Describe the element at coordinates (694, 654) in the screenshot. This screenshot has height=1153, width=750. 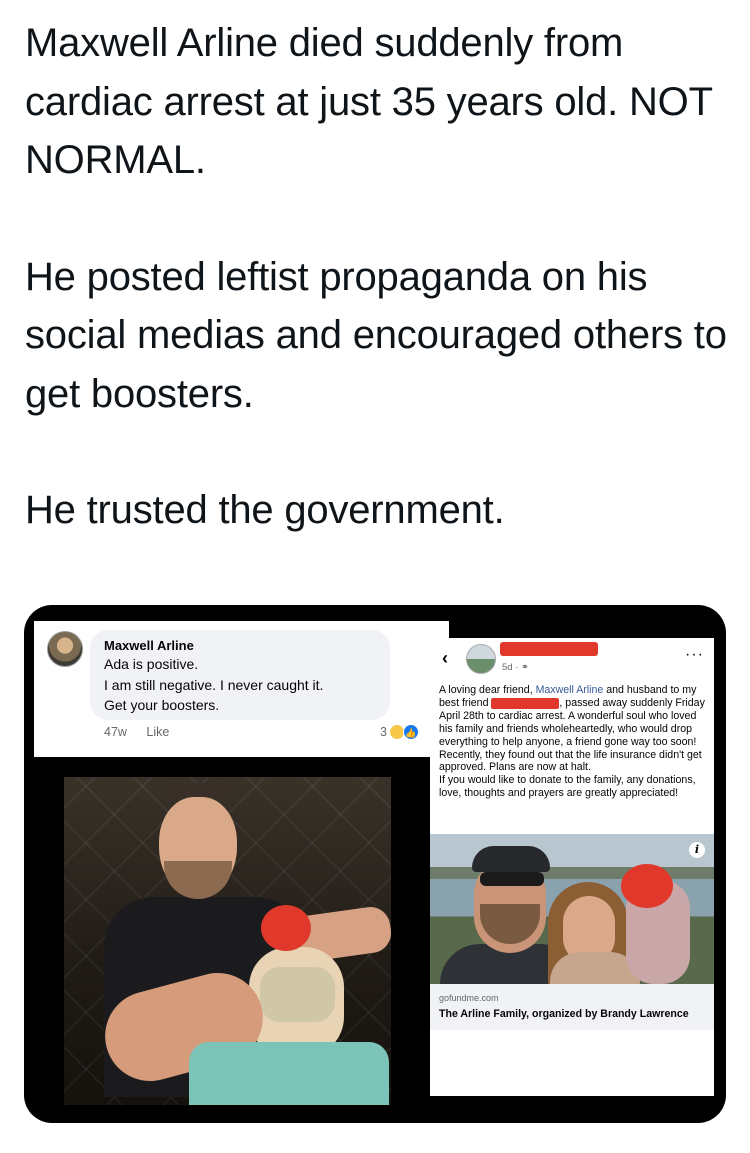
I see `more-options-icon: ···` at that location.